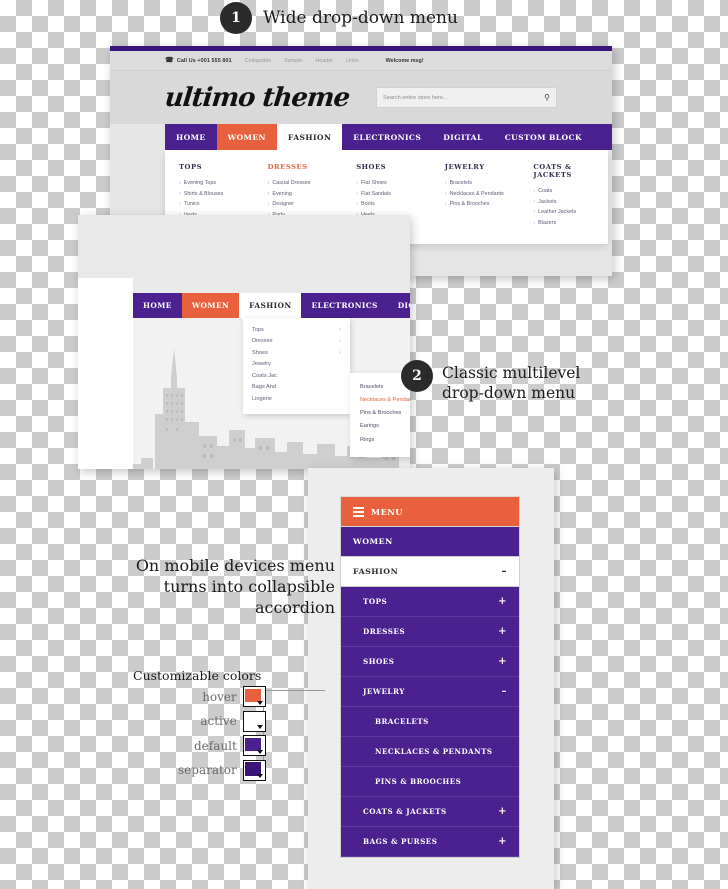 The image size is (728, 889). Describe the element at coordinates (570, 212) in the screenshot. I see `list-item: Leather Jackets` at that location.